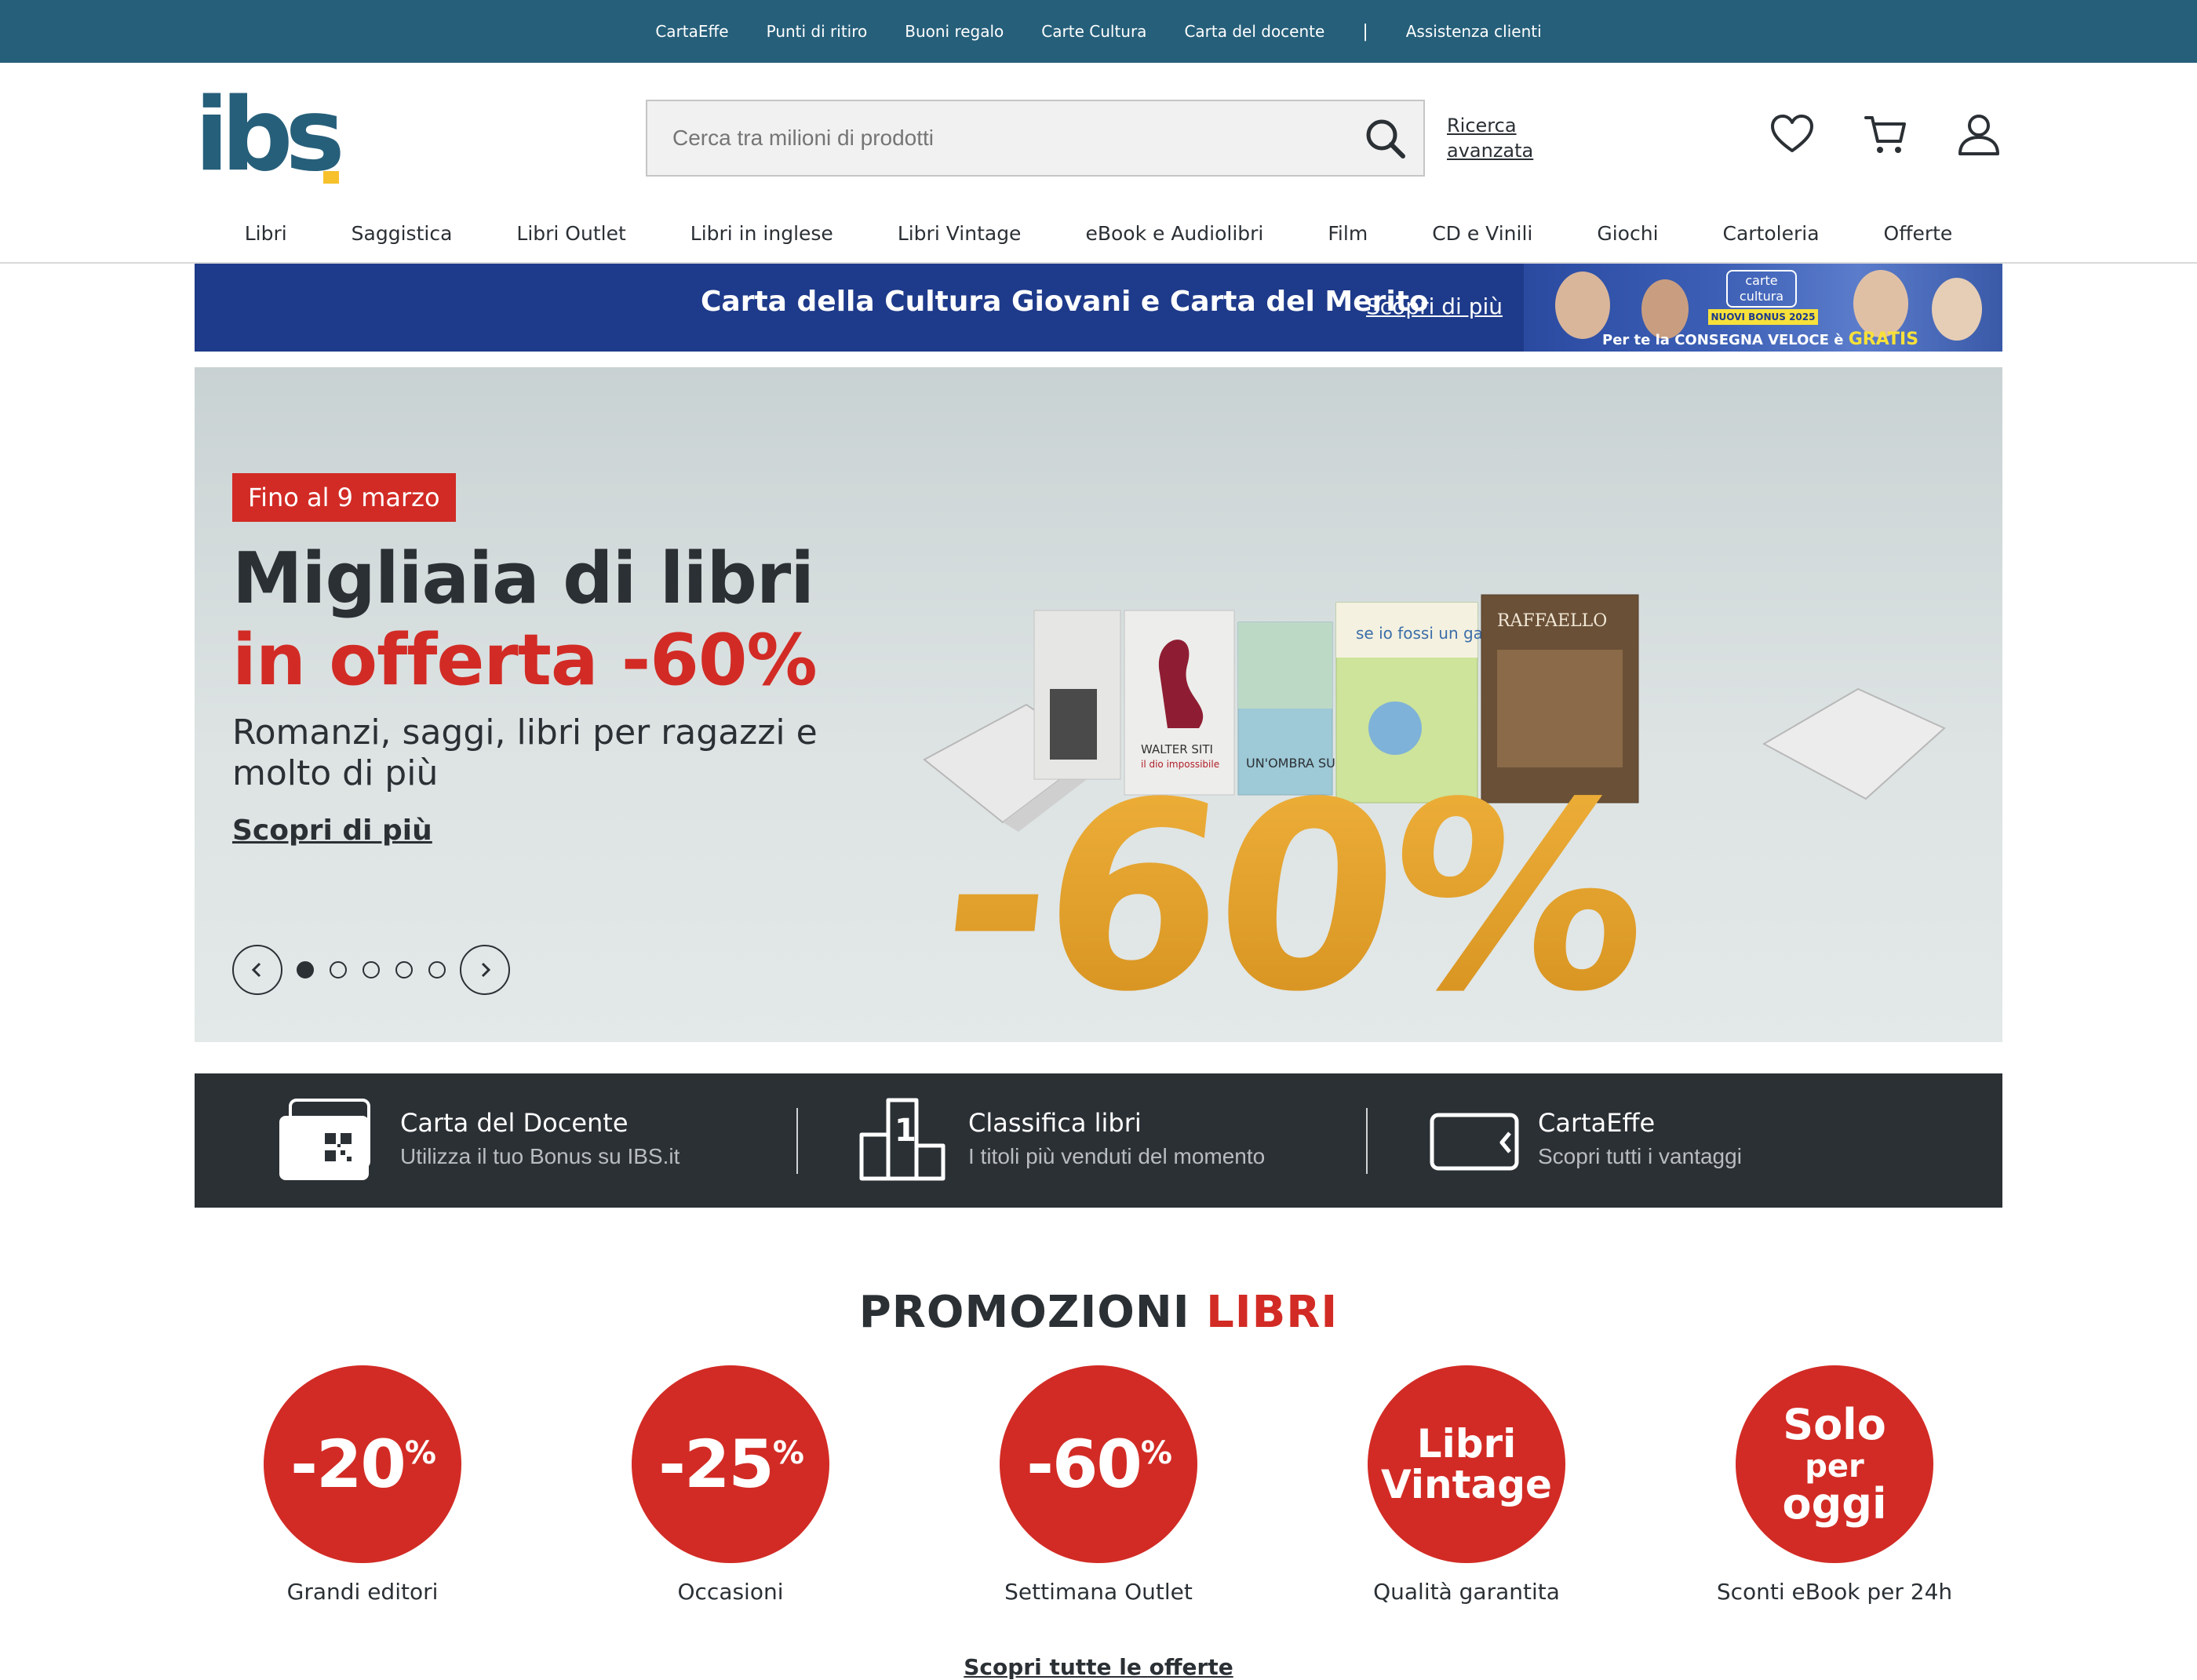  What do you see at coordinates (348, 1464) in the screenshot?
I see `promo-badge-value: -20` at bounding box center [348, 1464].